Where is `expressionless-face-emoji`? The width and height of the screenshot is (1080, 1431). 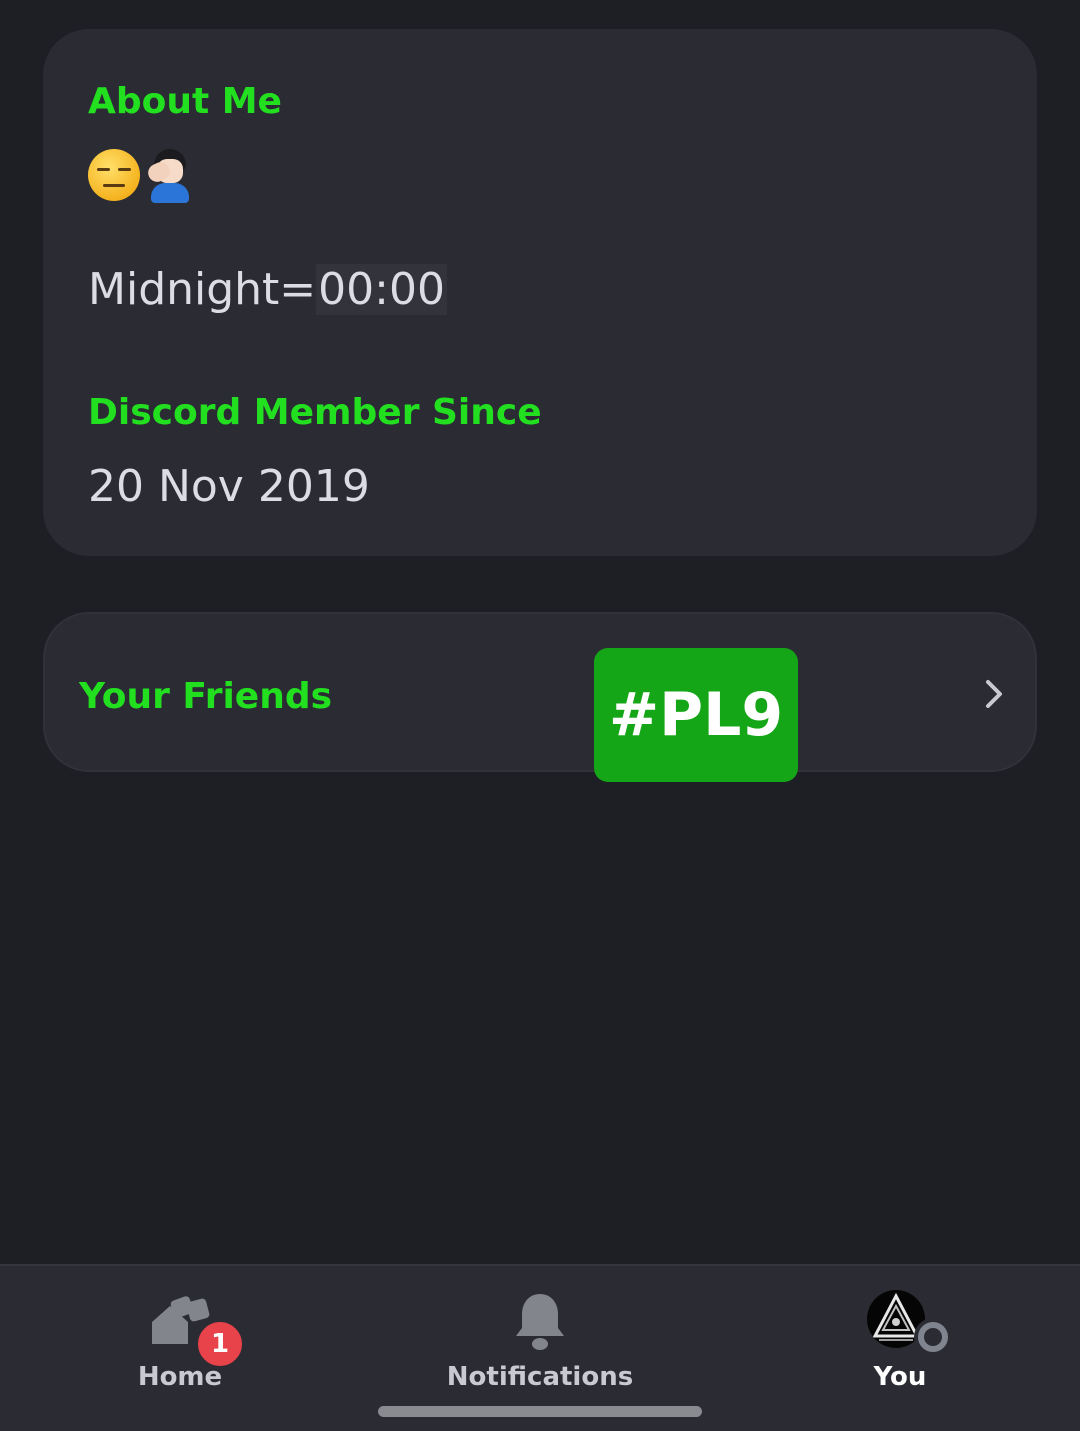
expressionless-face-emoji is located at coordinates (114, 175).